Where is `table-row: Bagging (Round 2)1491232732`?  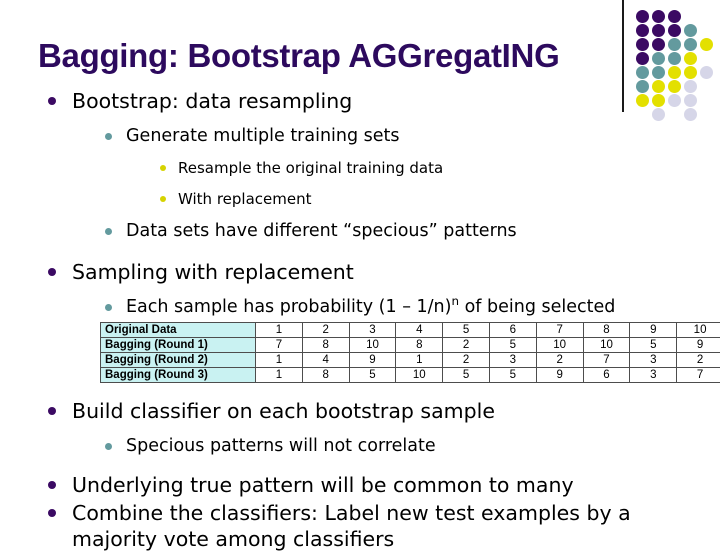
table-row: Bagging (Round 2)1491232732 is located at coordinates (410, 360).